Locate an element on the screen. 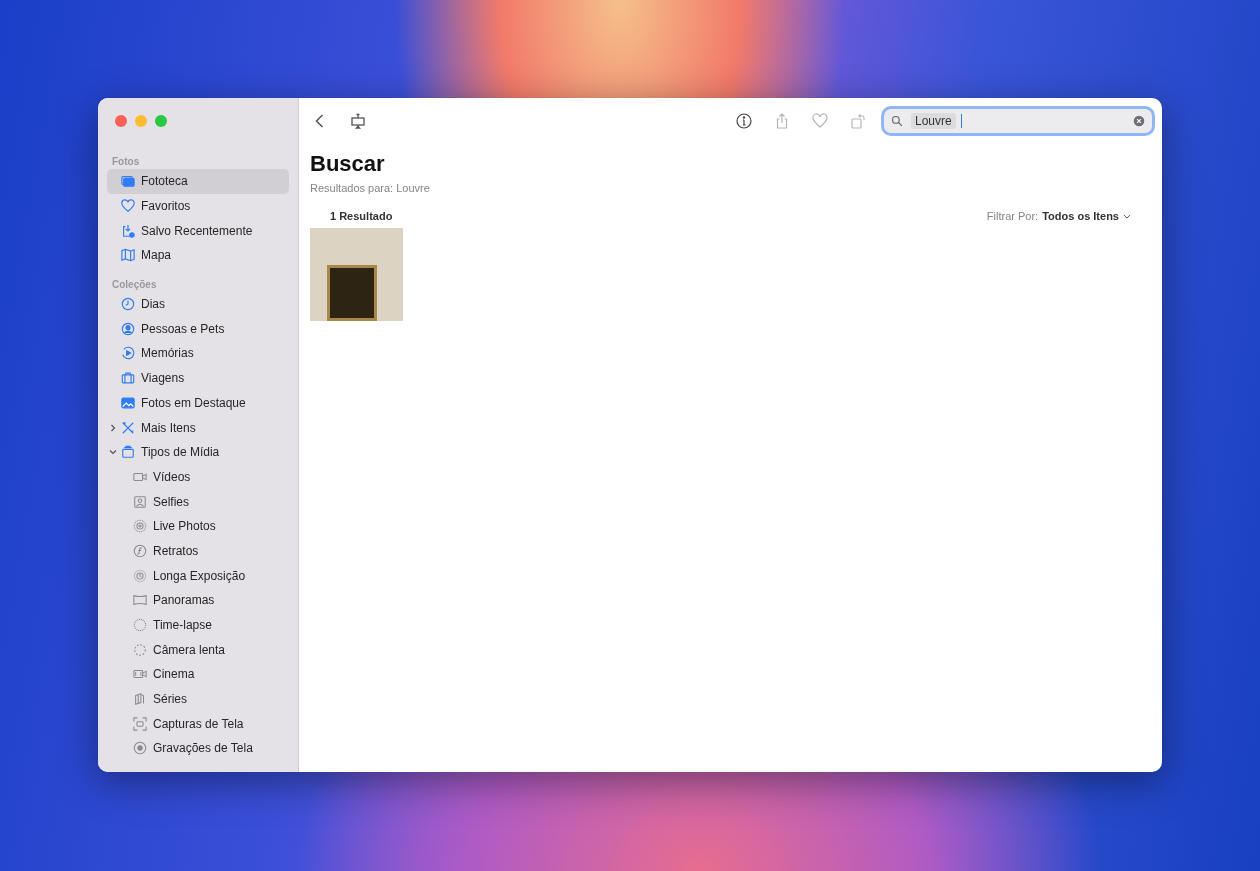  dashed-circle-icon is located at coordinates (140, 649).